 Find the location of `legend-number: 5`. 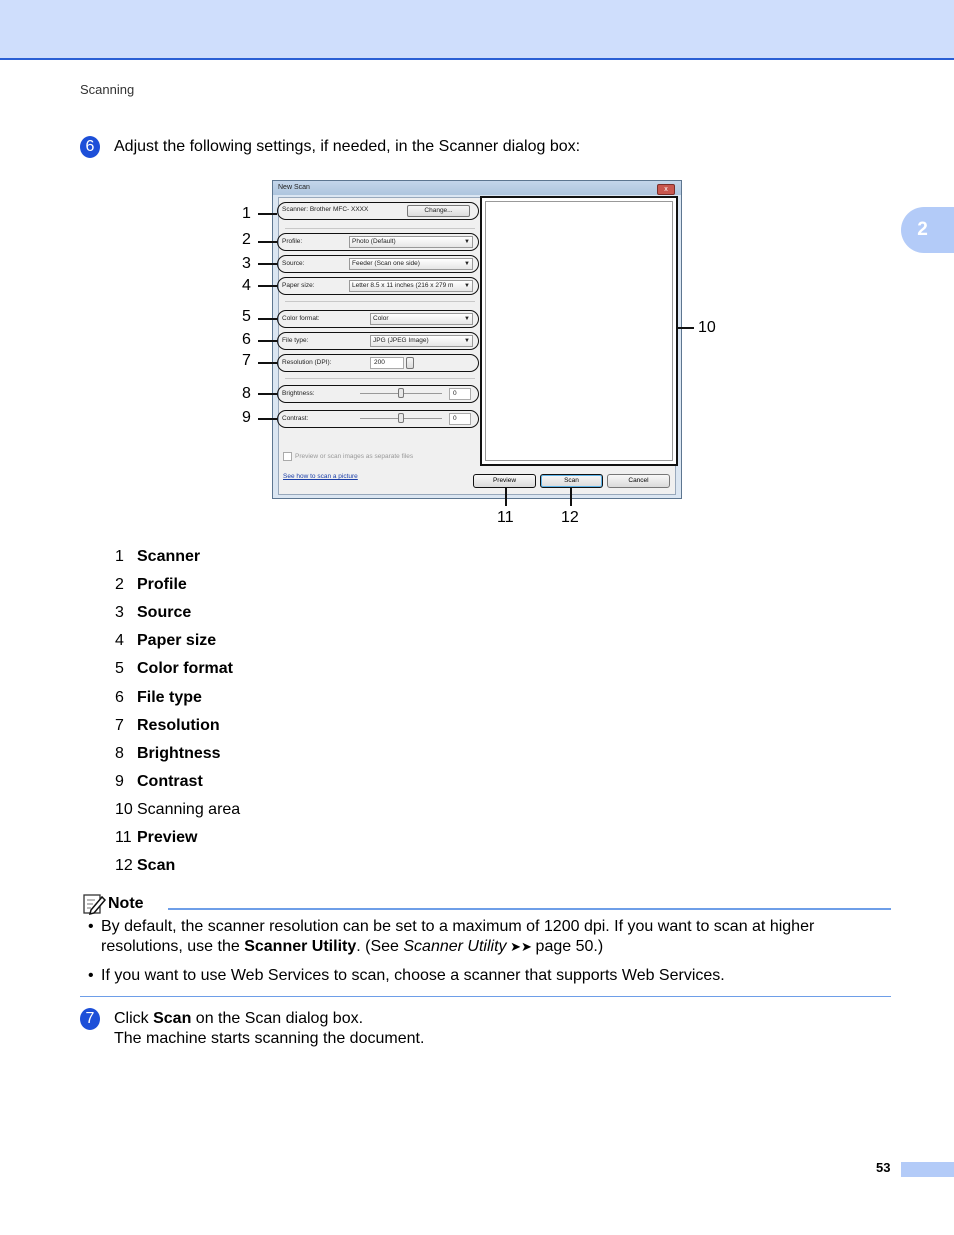

legend-number: 5 is located at coordinates (119, 669).